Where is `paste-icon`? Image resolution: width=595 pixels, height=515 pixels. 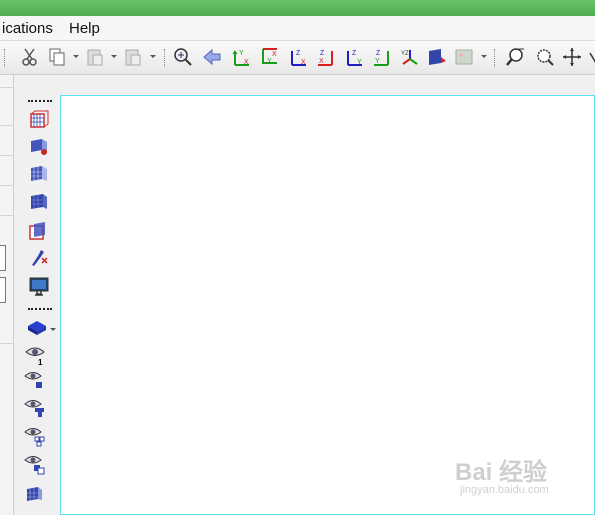 paste-icon is located at coordinates (95, 57).